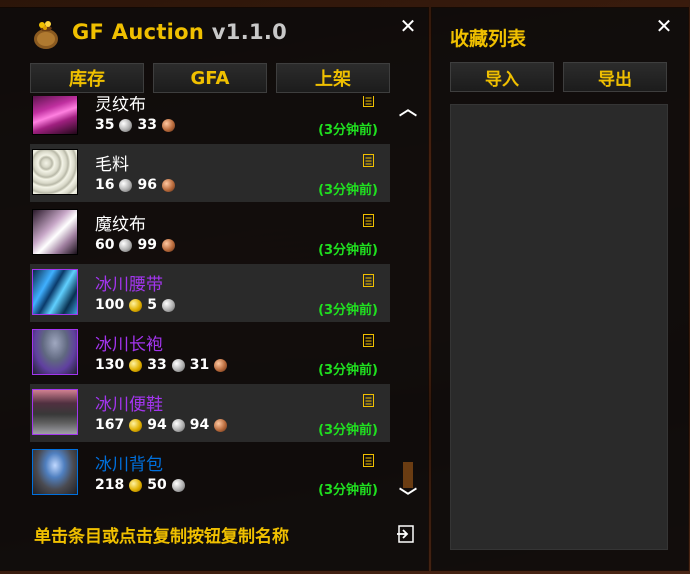  Describe the element at coordinates (199, 425) in the screenshot. I see `price-copper: 94` at that location.